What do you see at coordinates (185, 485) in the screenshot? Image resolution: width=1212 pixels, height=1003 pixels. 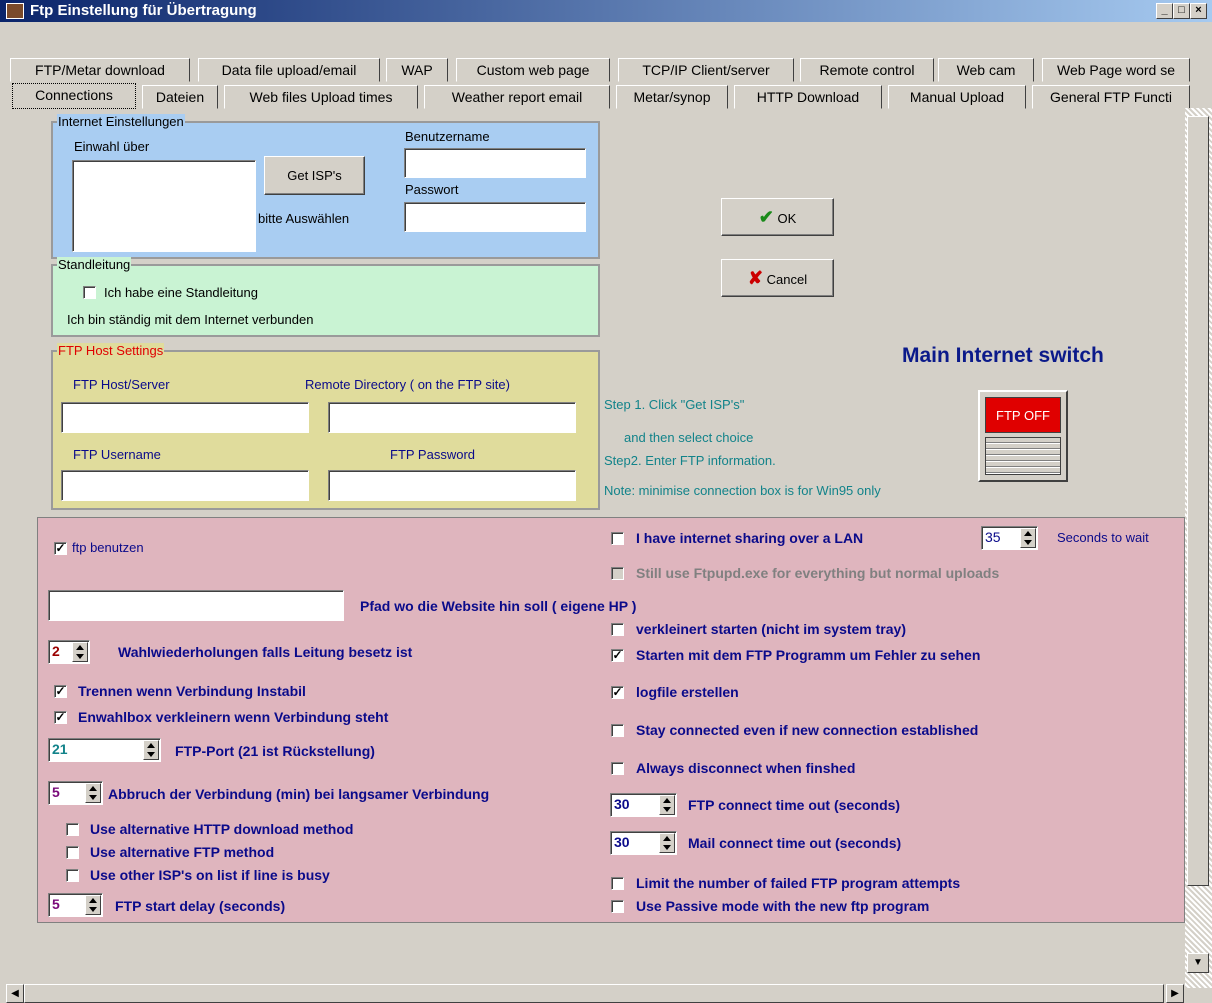 I see `ftp-username-input` at bounding box center [185, 485].